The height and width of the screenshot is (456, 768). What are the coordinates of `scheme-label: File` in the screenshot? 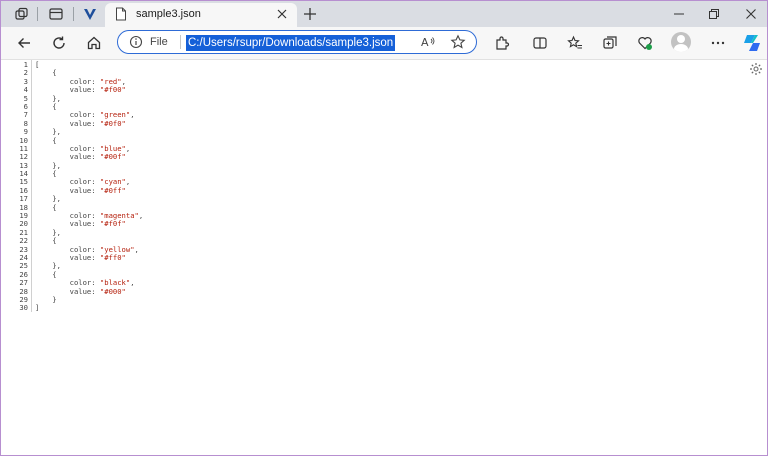 It's located at (159, 42).